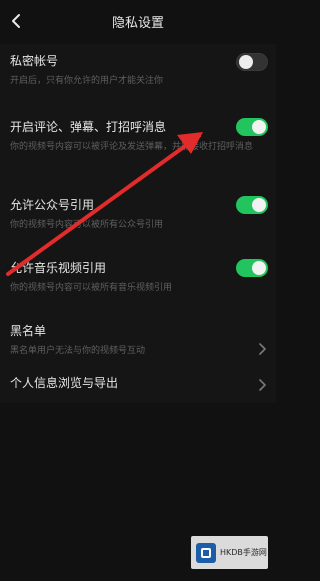  Describe the element at coordinates (138, 342) in the screenshot. I see `blacklist-row: 黑名单 黑名单用户无法与你的视频号互动` at that location.